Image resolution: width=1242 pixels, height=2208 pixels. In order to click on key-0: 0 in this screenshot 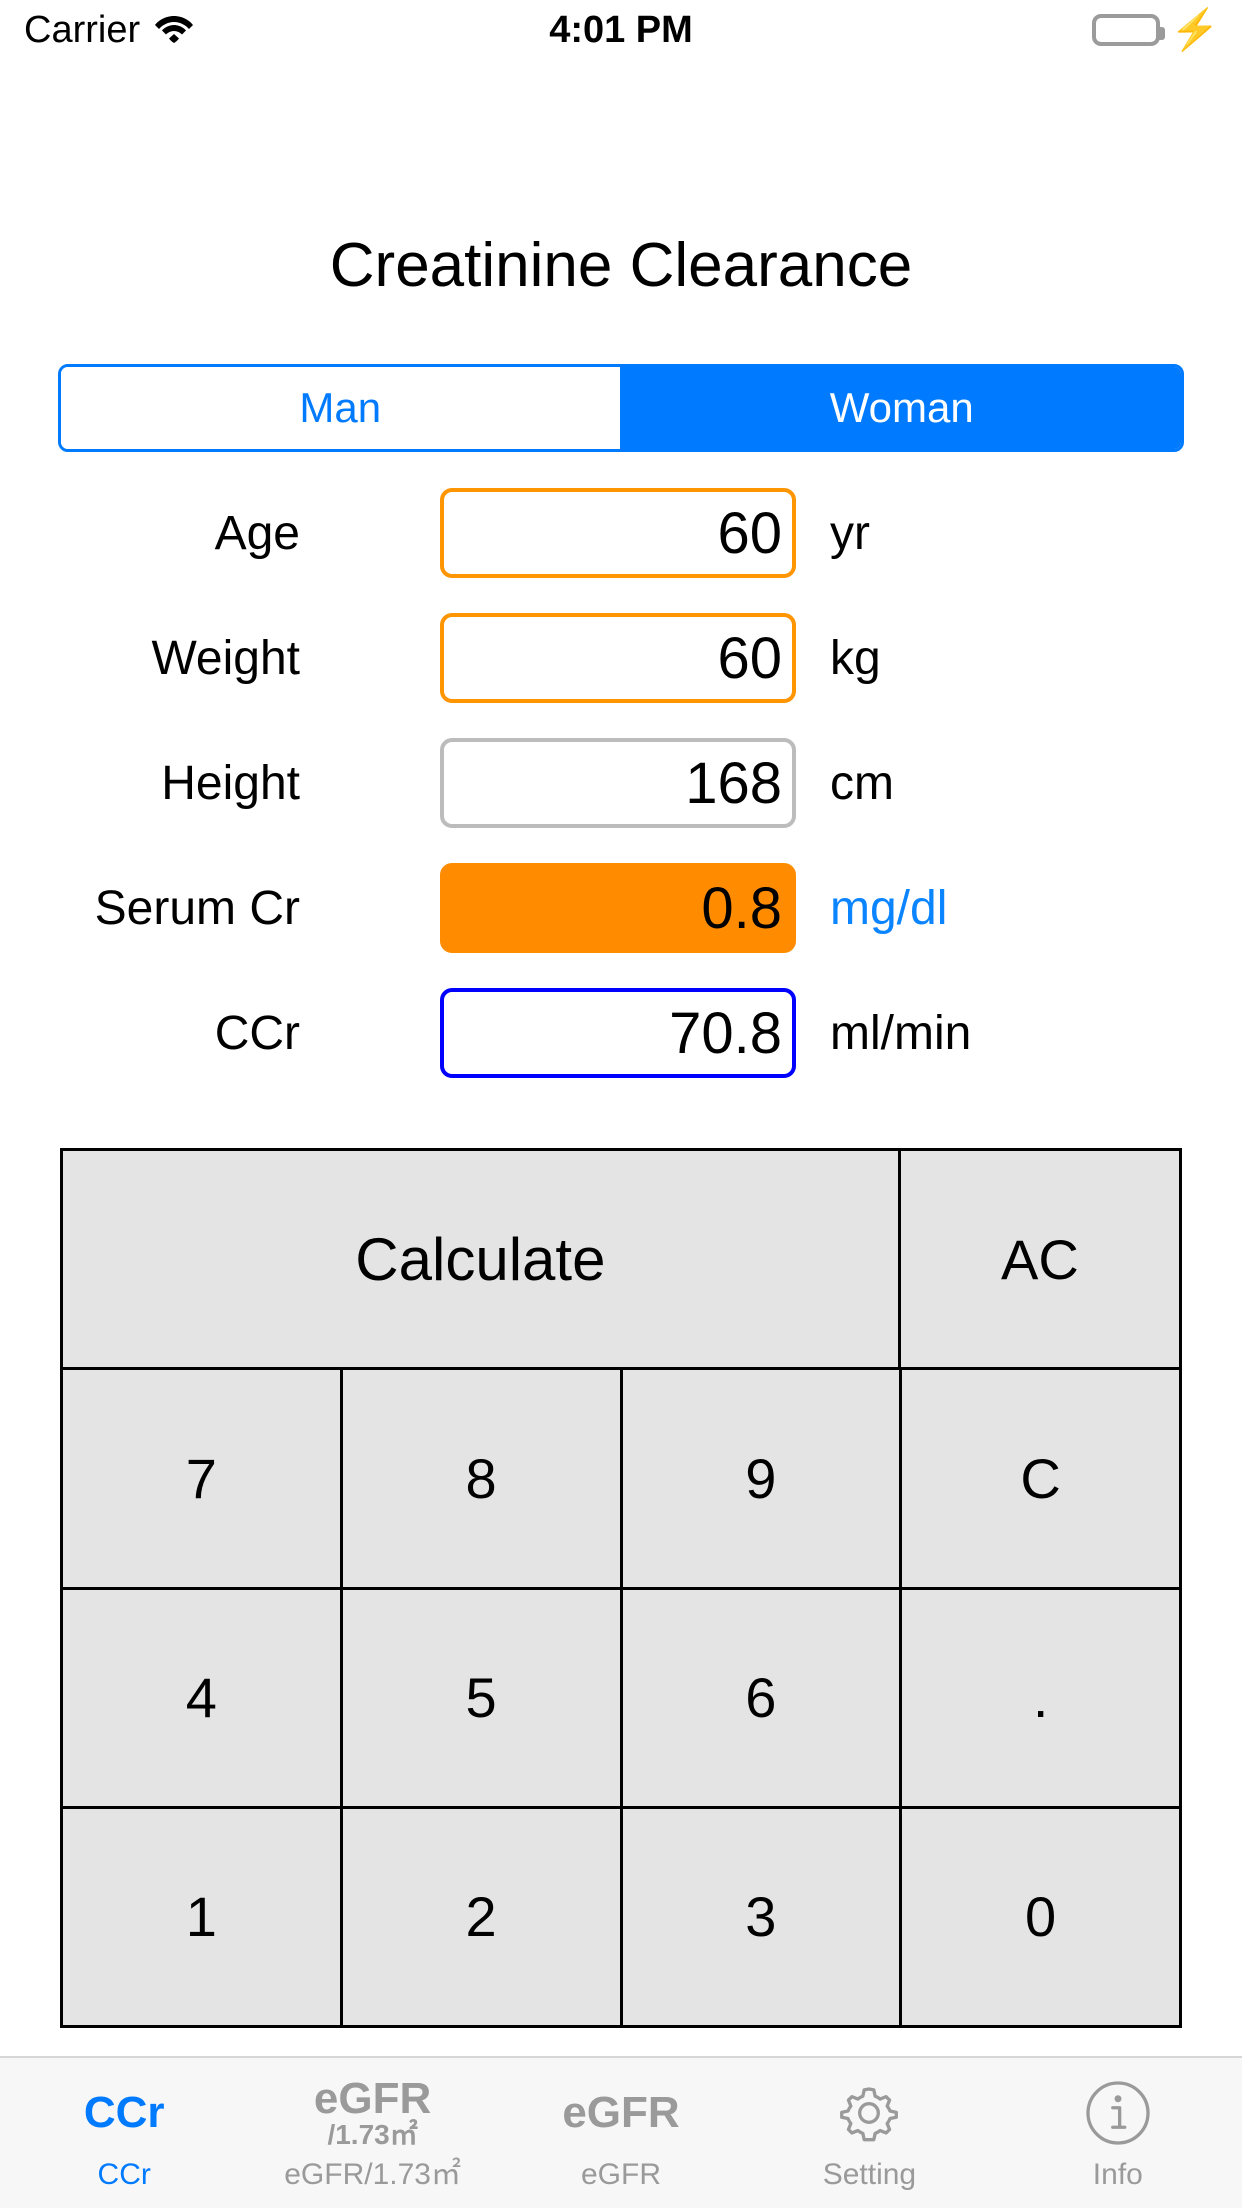, I will do `click(1039, 1916)`.